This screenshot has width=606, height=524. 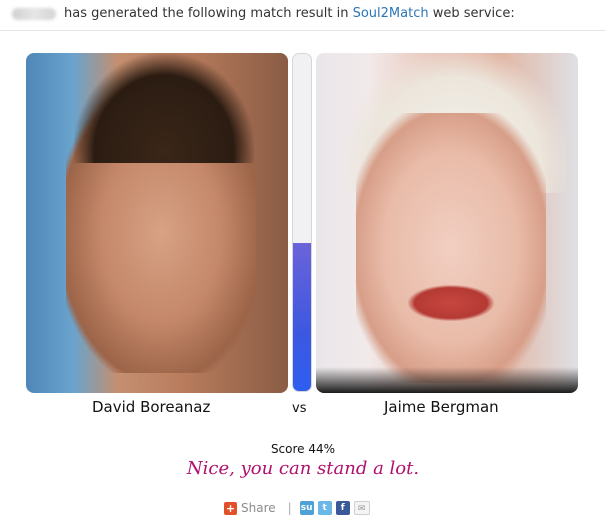 I want to click on right-person-name: Jaime Bergman, so click(x=441, y=407).